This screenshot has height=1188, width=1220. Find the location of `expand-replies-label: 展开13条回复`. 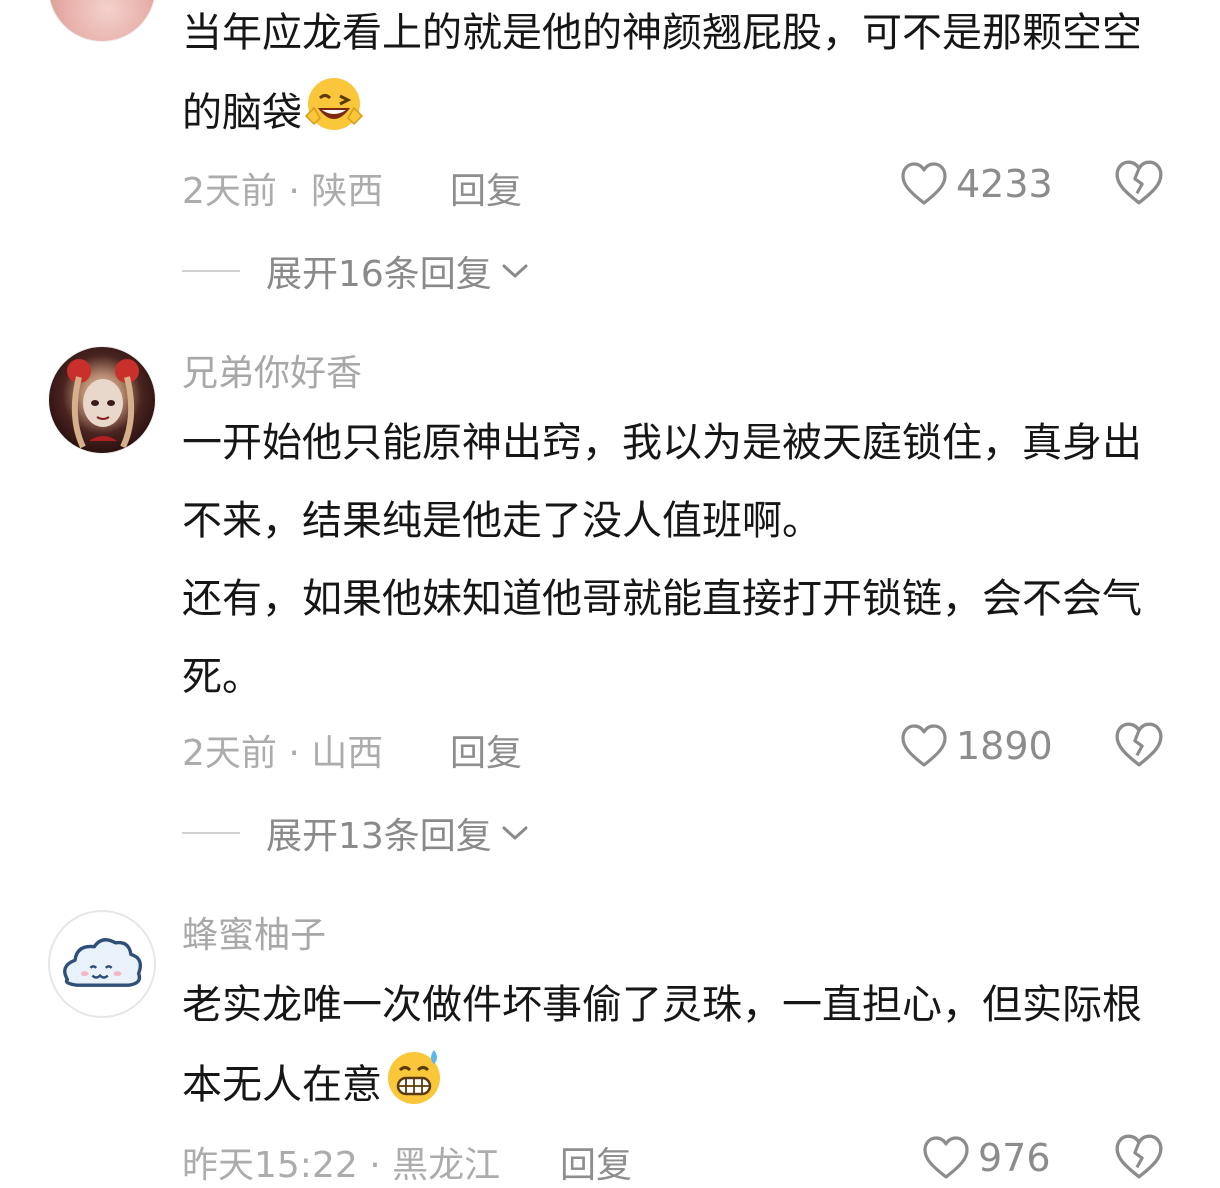

expand-replies-label: 展开13条回复 is located at coordinates (379, 836).